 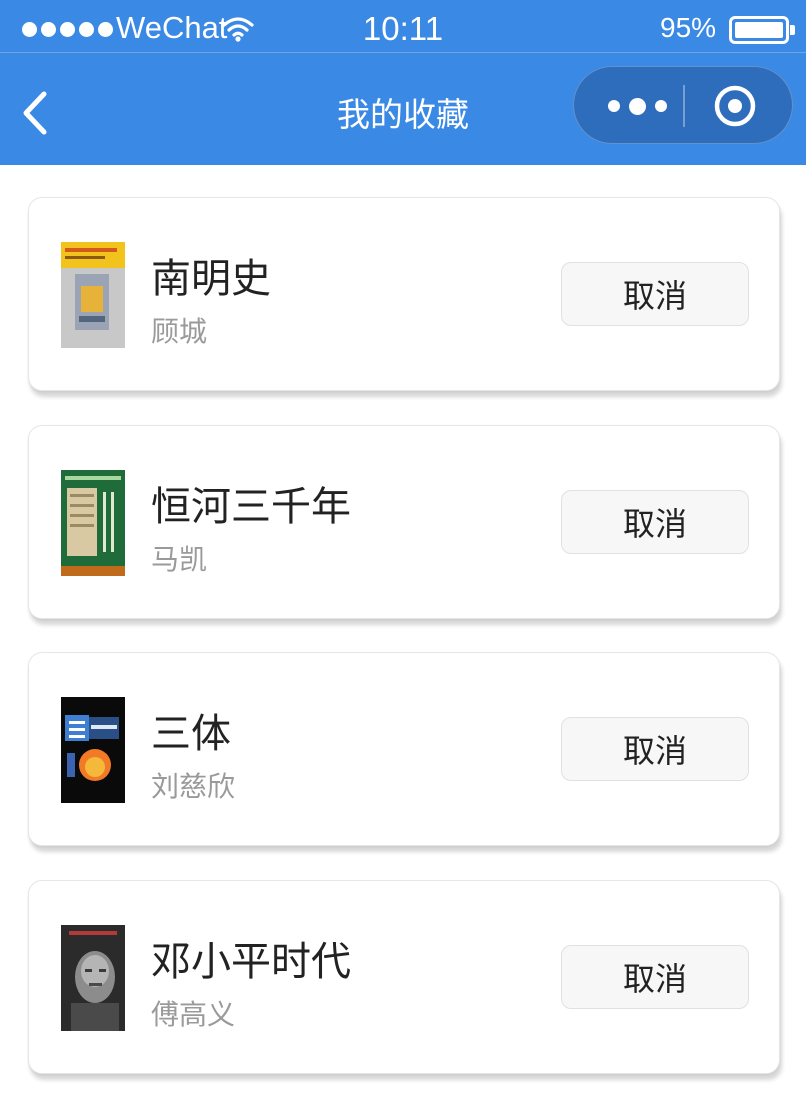 What do you see at coordinates (251, 507) in the screenshot?
I see `book-title: 恒河三千年` at bounding box center [251, 507].